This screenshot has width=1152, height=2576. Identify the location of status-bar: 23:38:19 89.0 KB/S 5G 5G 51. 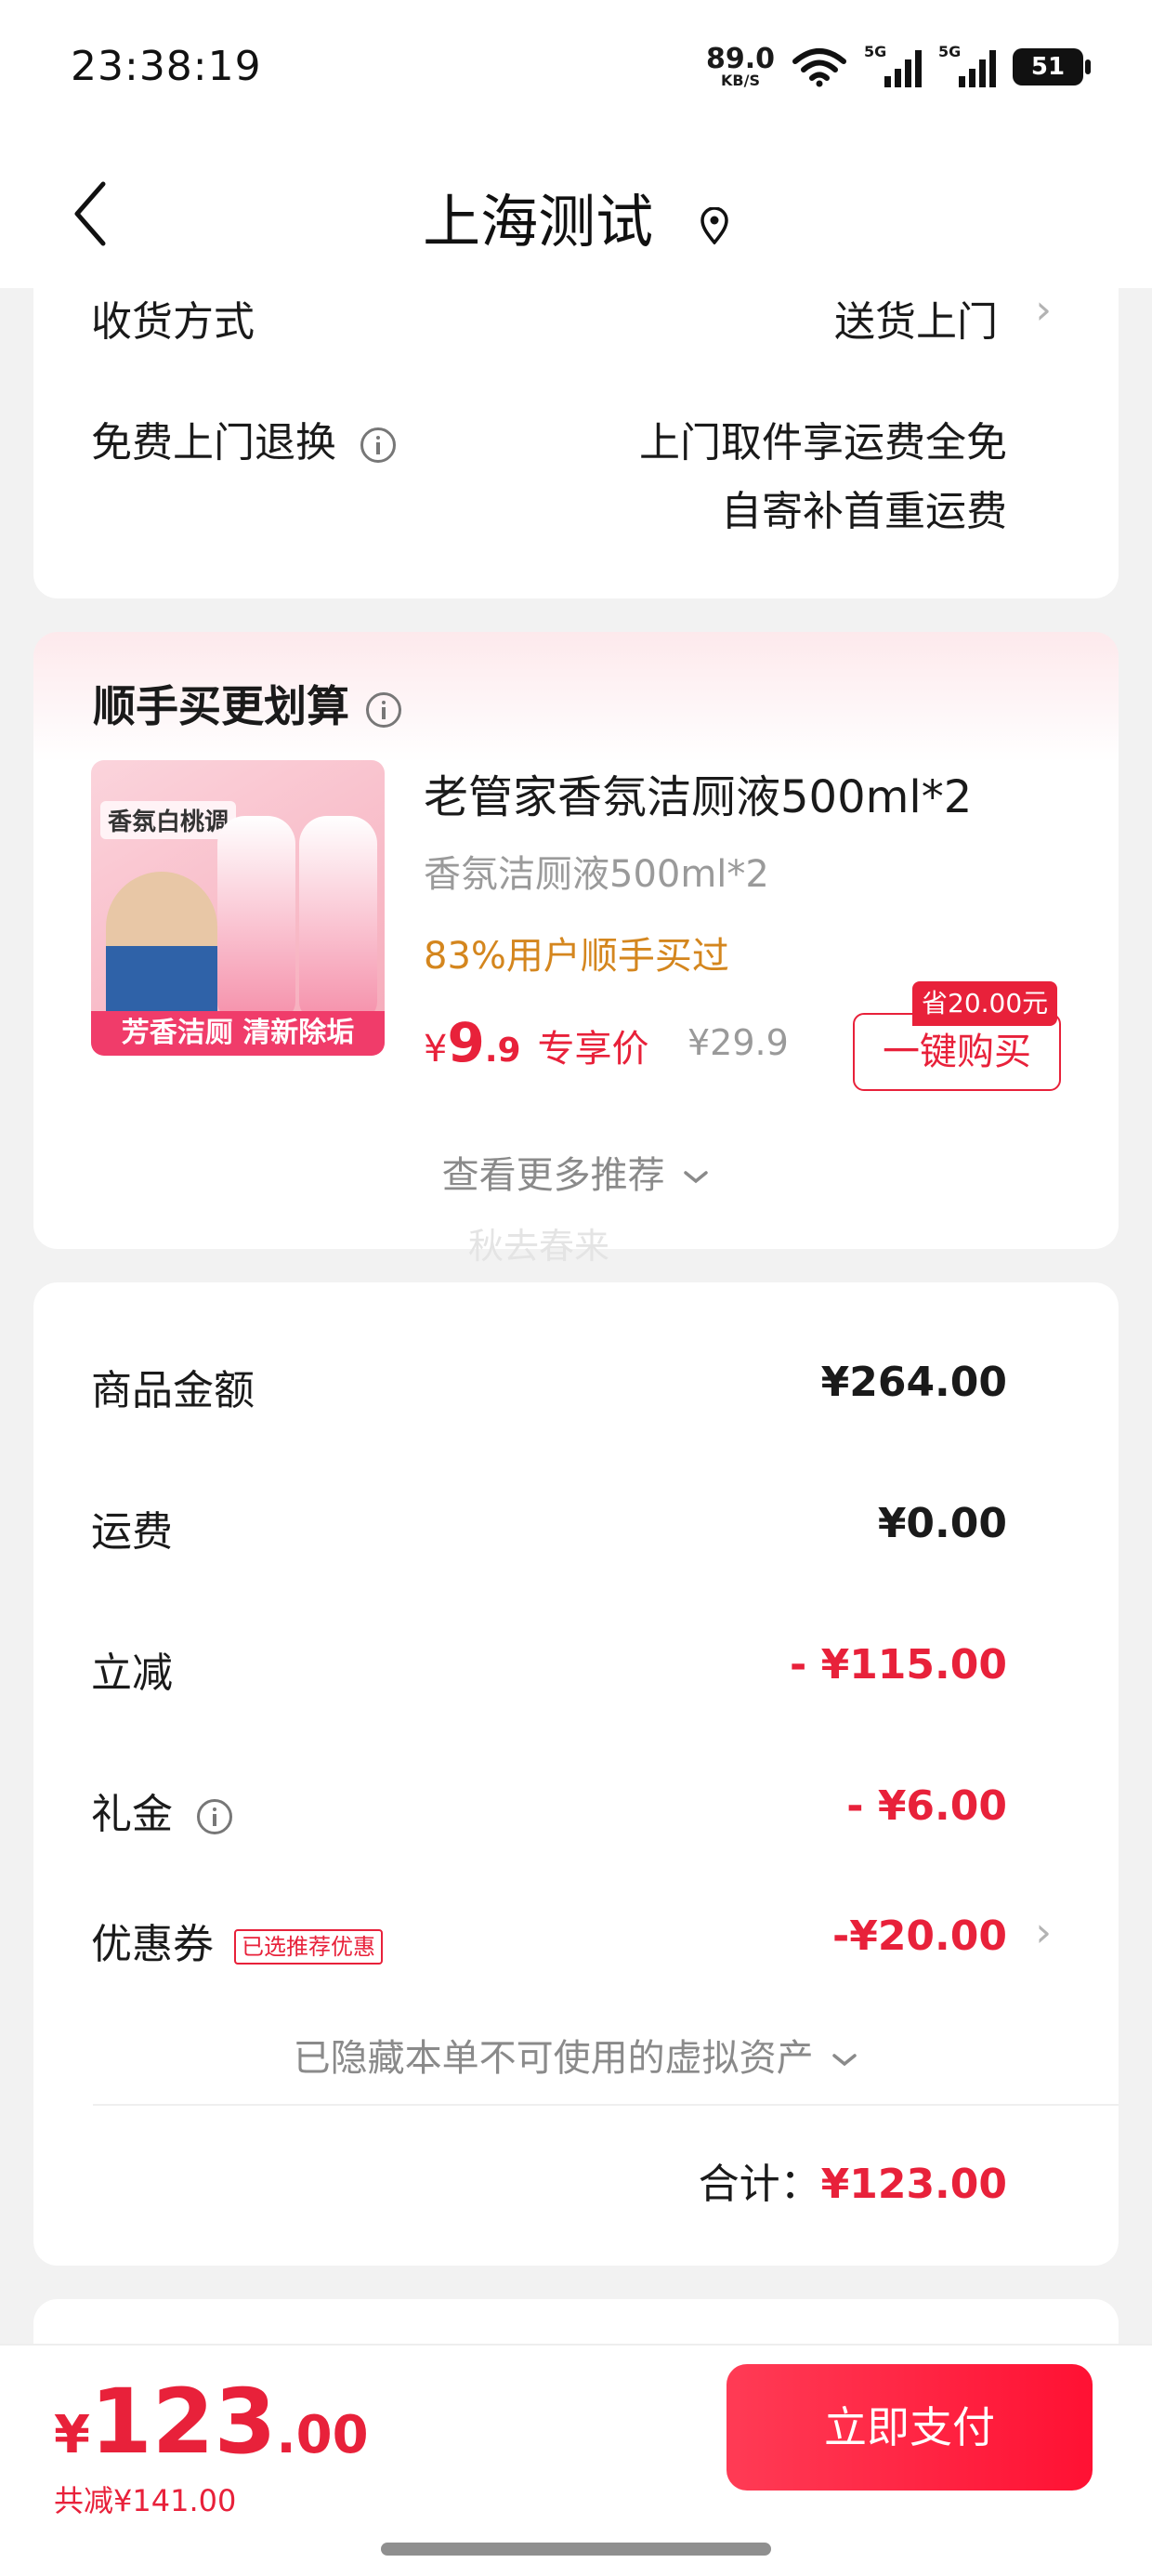
(576, 69).